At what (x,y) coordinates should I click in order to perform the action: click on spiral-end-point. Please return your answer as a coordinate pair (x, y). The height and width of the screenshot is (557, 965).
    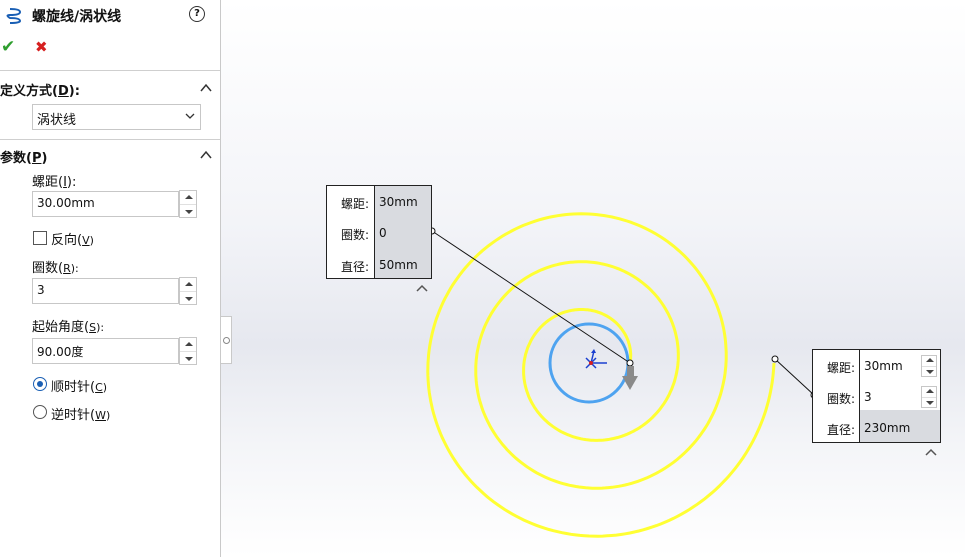
    Looking at the image, I should click on (775, 359).